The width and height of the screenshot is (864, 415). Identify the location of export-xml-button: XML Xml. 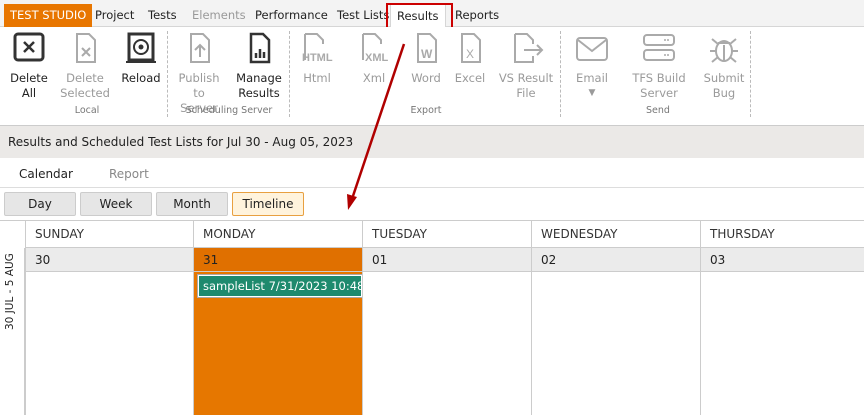
(374, 58).